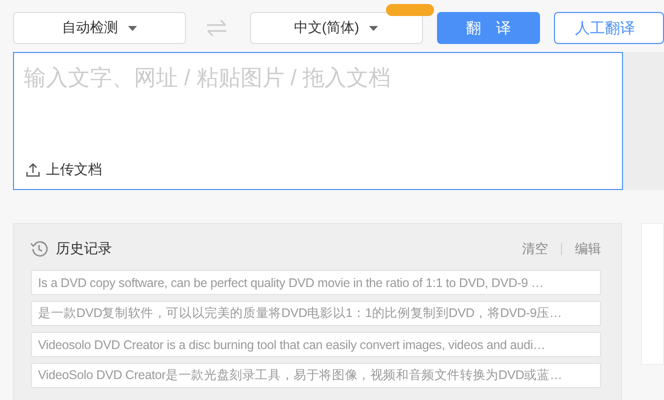  I want to click on clear-button: 清空, so click(535, 249).